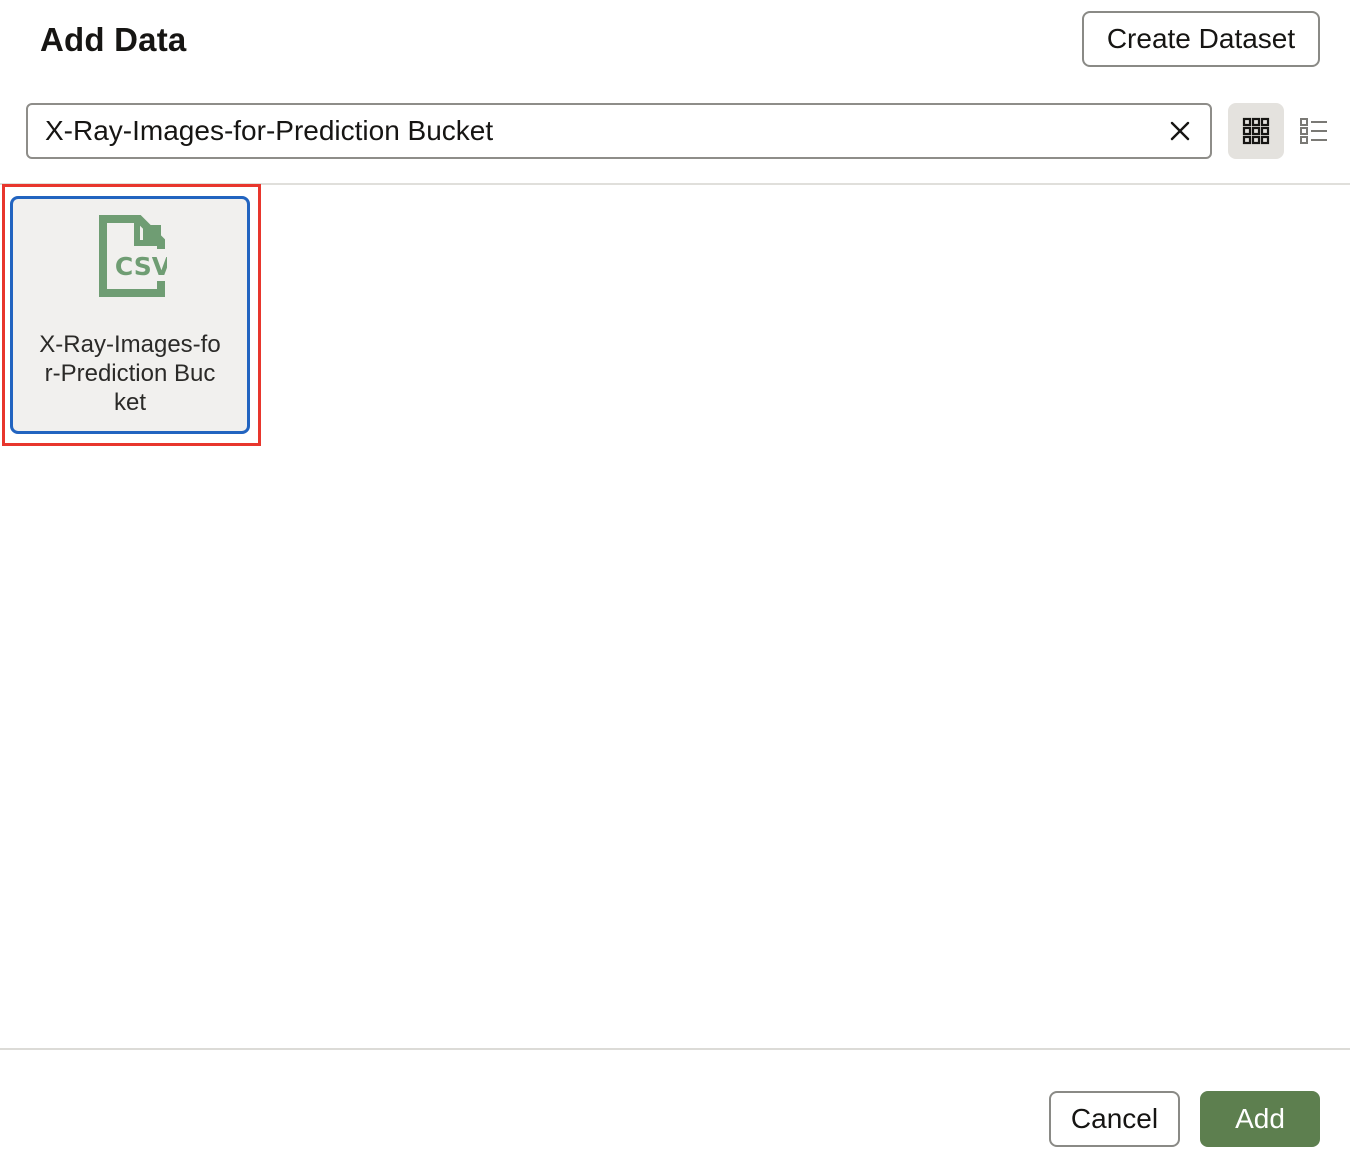 The height and width of the screenshot is (1176, 1350). I want to click on cancel-button: Cancel, so click(1114, 1119).